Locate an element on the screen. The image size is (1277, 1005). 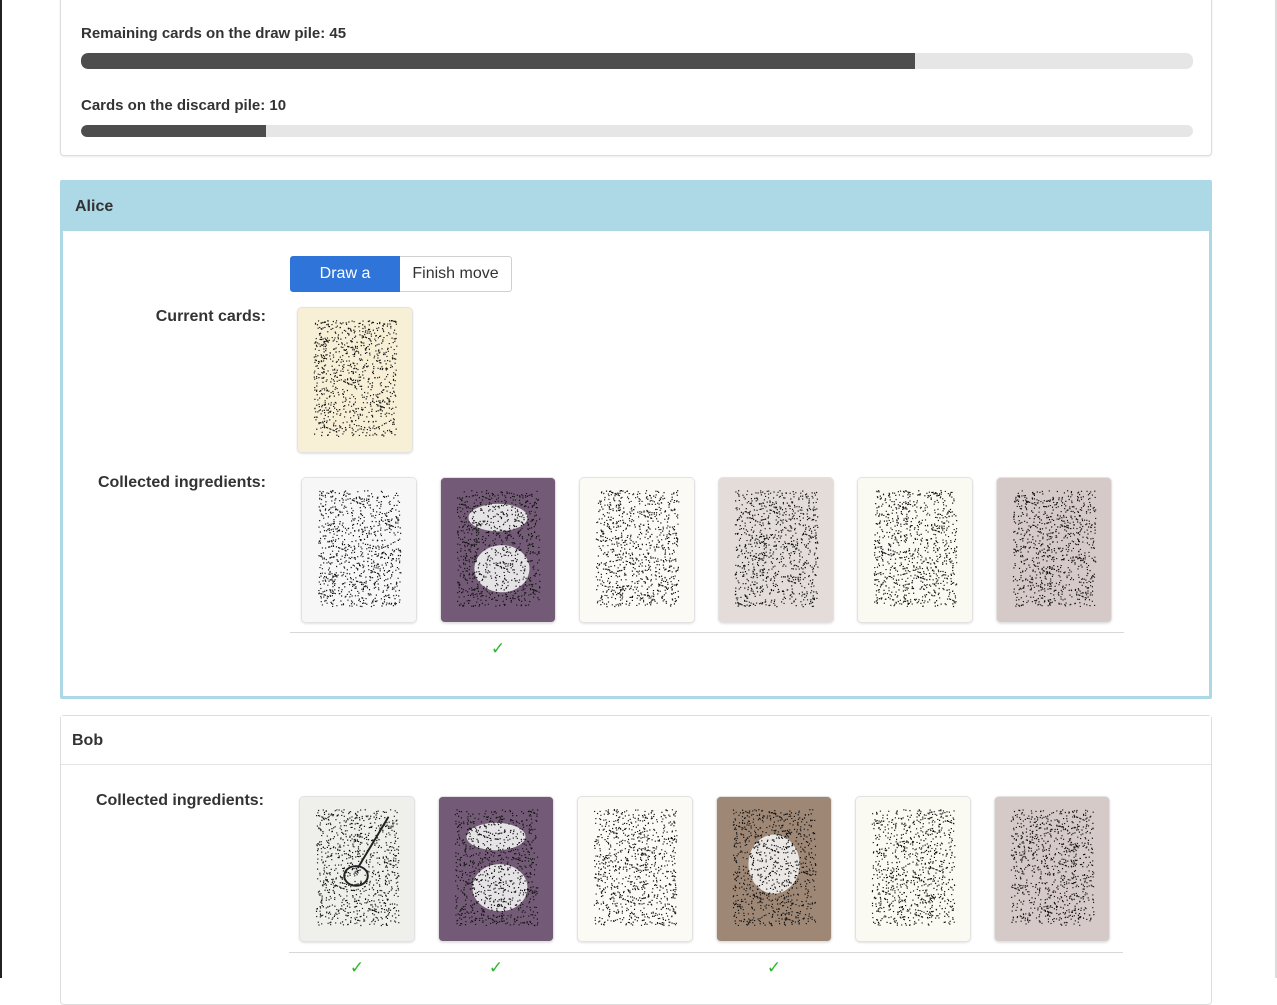
player-name-bob: Bob is located at coordinates (636, 740).